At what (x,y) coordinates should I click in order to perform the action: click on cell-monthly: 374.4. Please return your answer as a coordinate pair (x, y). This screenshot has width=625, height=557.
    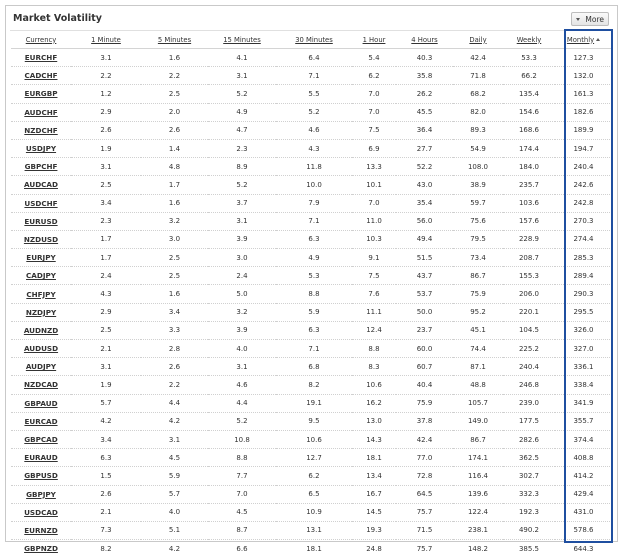
    Looking at the image, I should click on (583, 439).